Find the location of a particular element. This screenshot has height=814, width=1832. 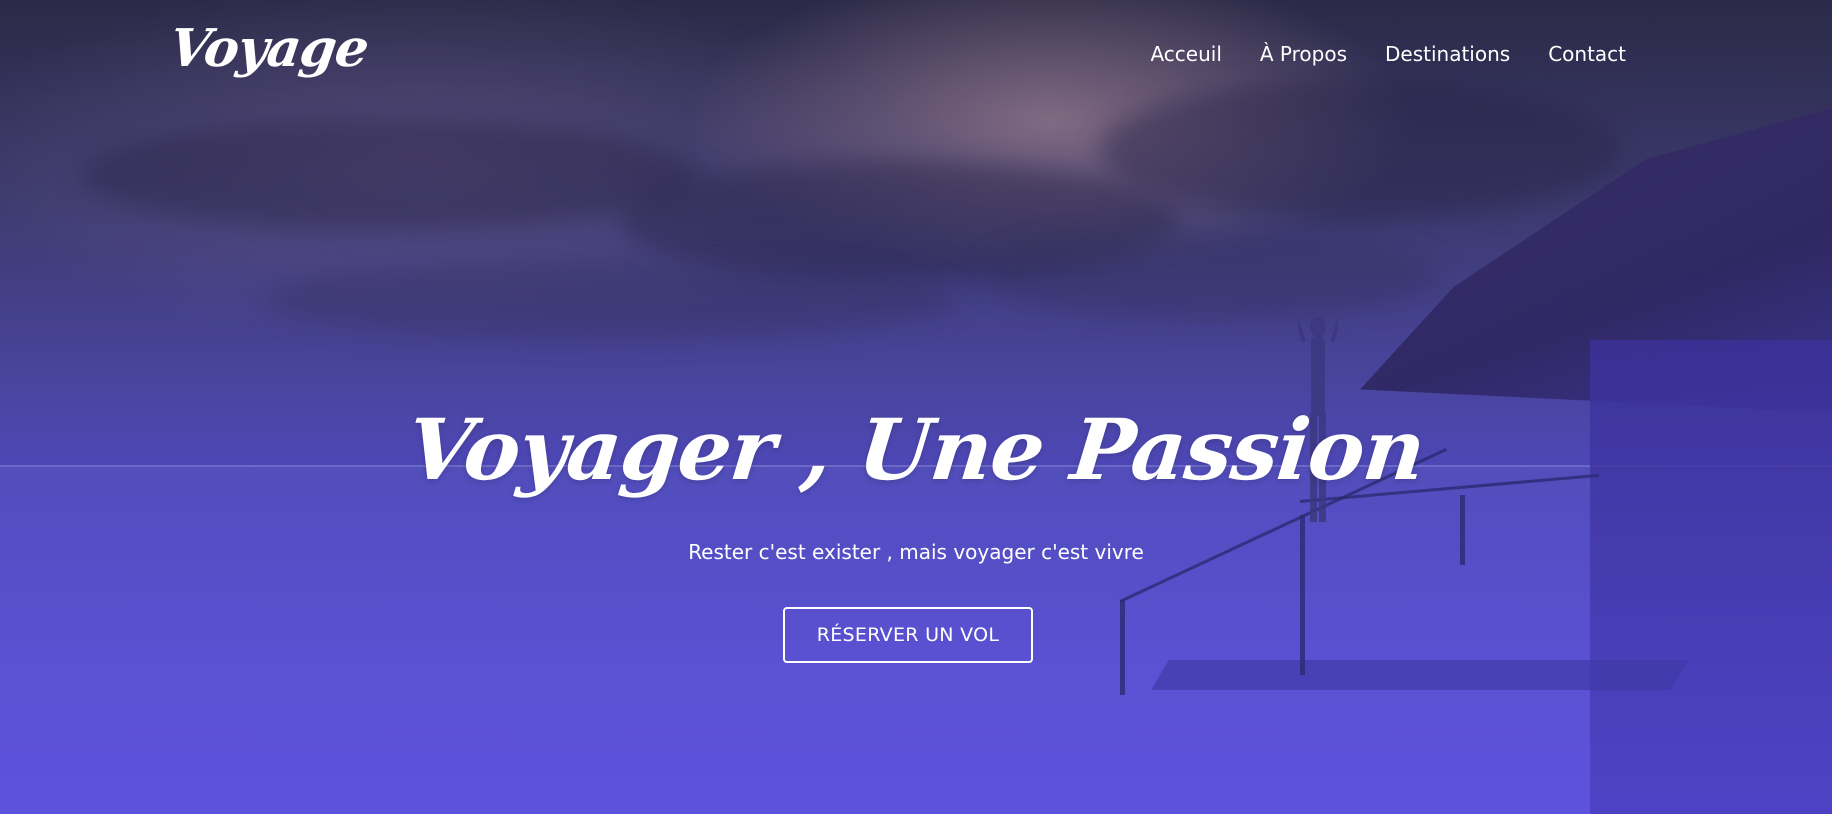

main-nav: Acceuil À Propos Destinations Contact is located at coordinates (1388, 54).